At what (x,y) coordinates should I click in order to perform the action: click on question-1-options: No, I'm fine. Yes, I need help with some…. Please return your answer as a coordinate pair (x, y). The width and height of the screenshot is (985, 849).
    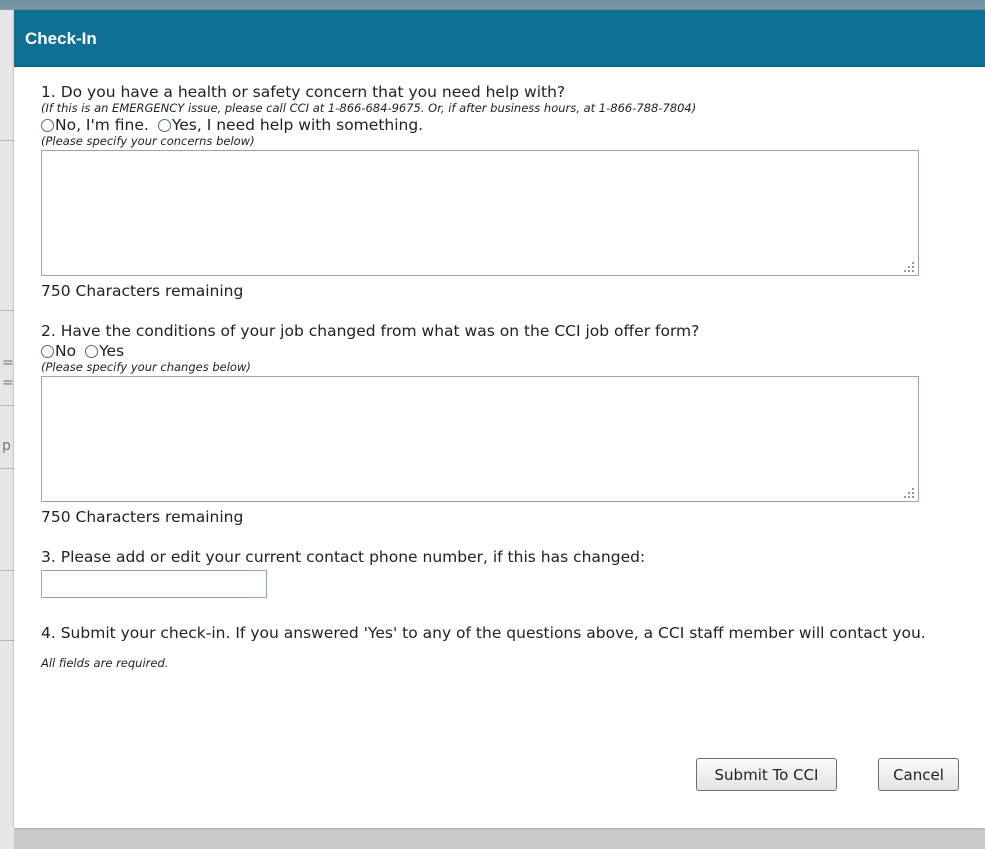
    Looking at the image, I should click on (506, 125).